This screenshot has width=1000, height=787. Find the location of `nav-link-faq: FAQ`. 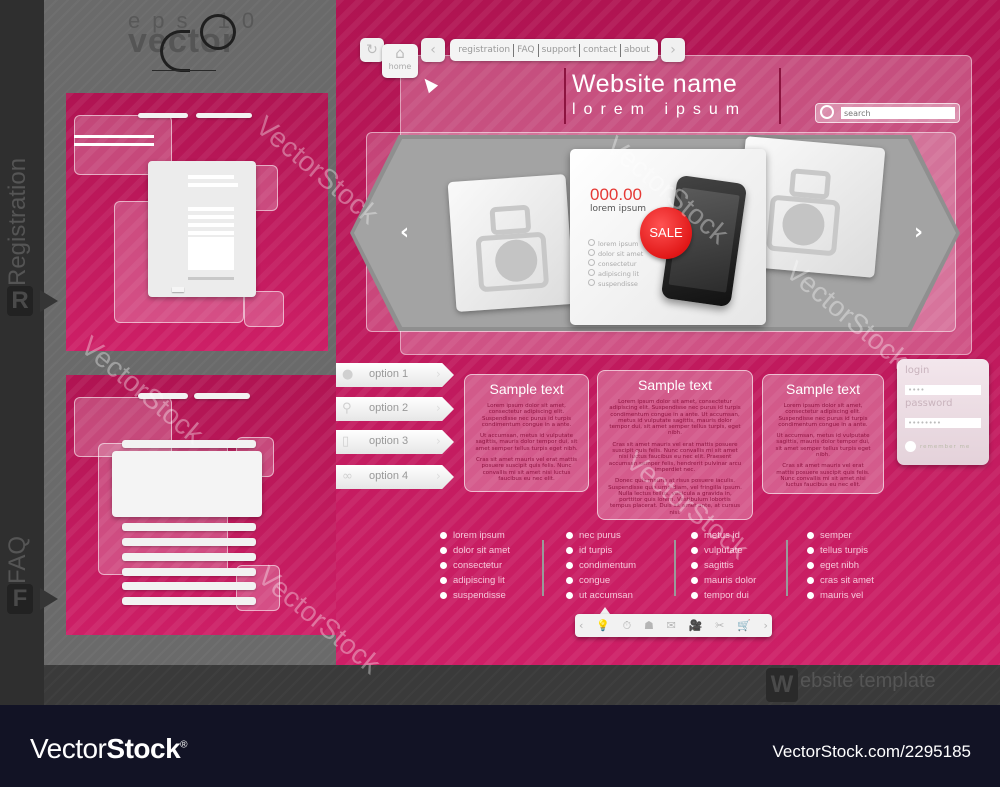

nav-link-faq: FAQ is located at coordinates (525, 50).